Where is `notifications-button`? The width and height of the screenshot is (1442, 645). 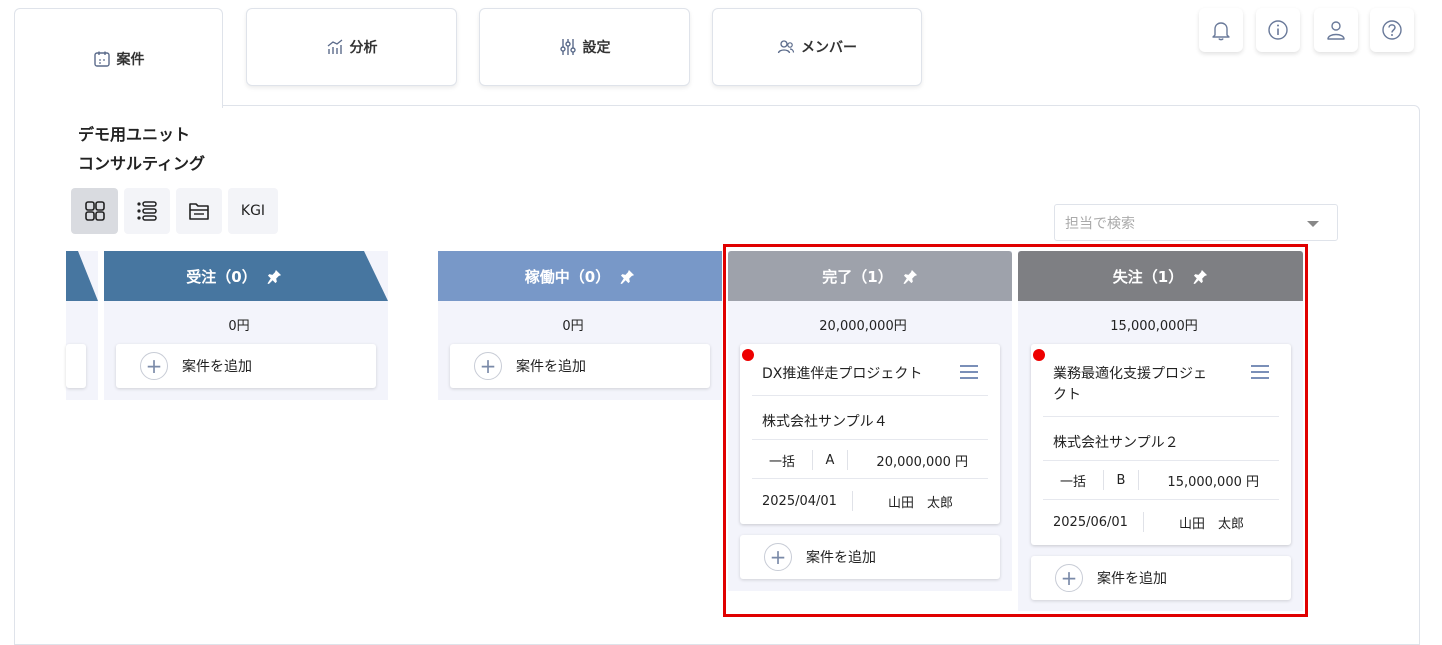
notifications-button is located at coordinates (1221, 30).